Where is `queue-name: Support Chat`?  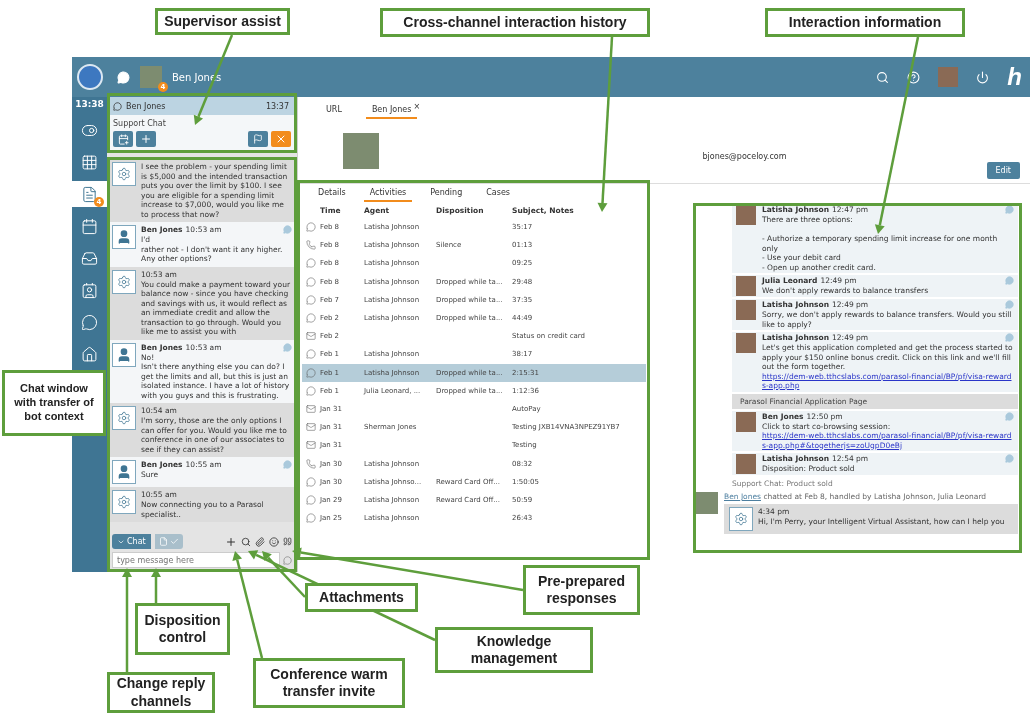
queue-name: Support Chat is located at coordinates (140, 123).